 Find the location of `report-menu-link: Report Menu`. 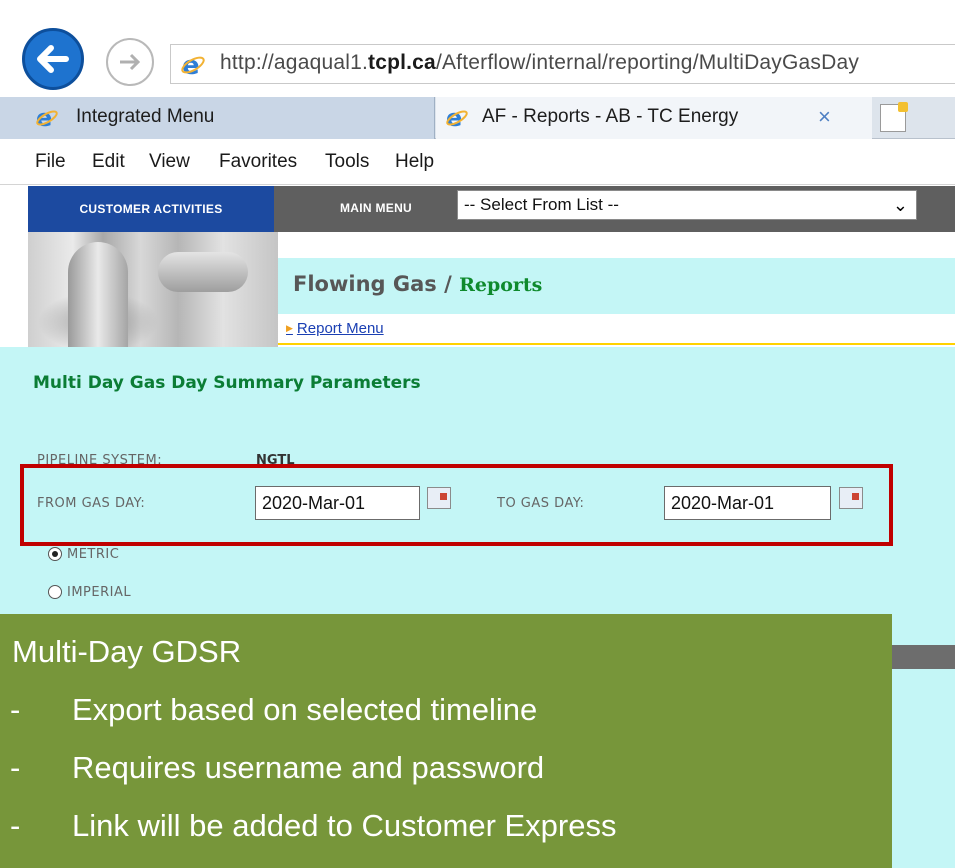

report-menu-link: Report Menu is located at coordinates (335, 328).